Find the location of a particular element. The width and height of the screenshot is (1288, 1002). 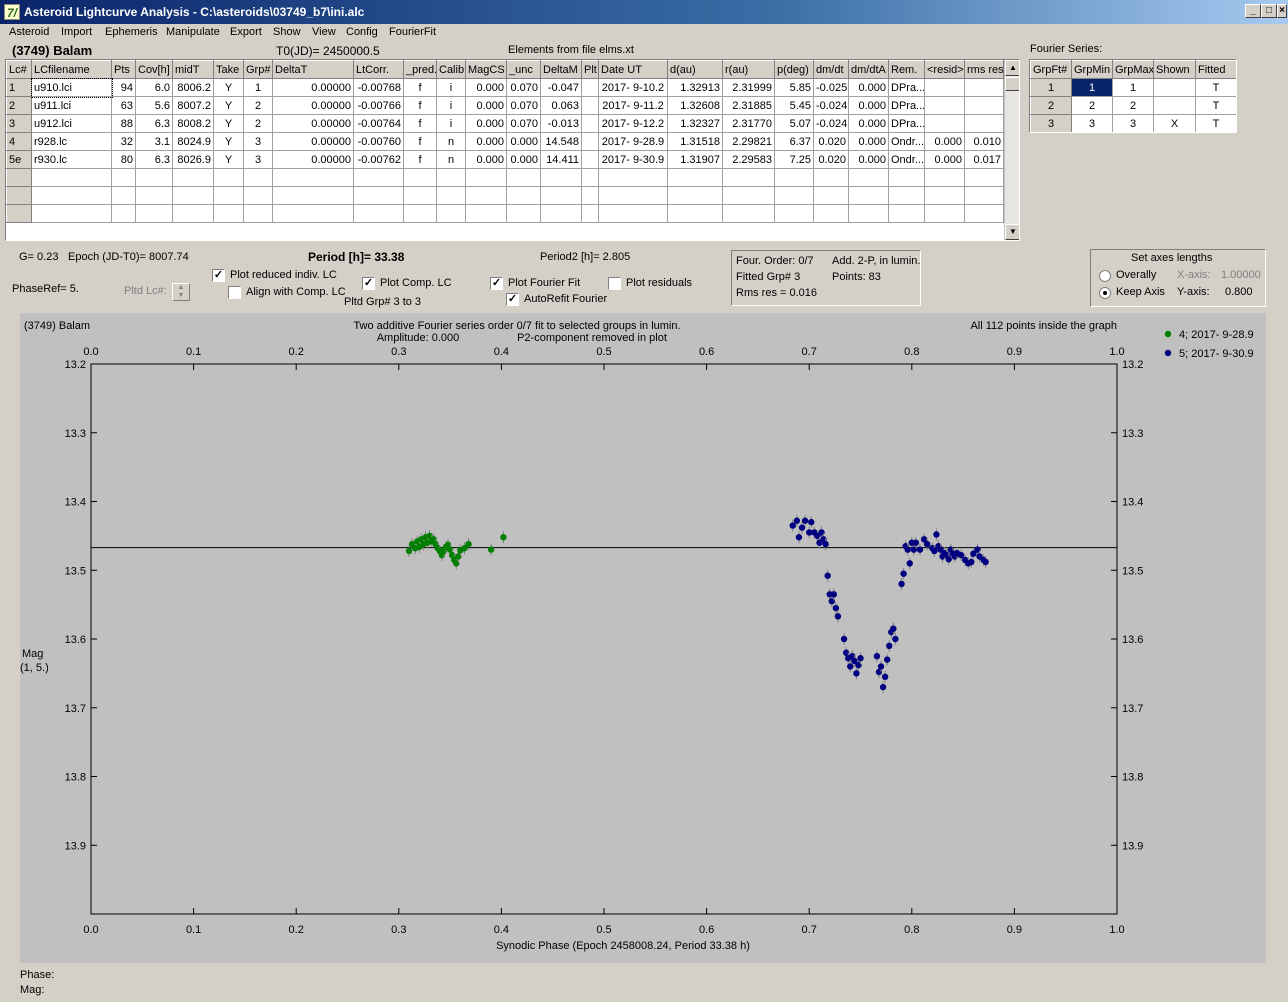

lc-cell: -0.024 is located at coordinates (831, 123).